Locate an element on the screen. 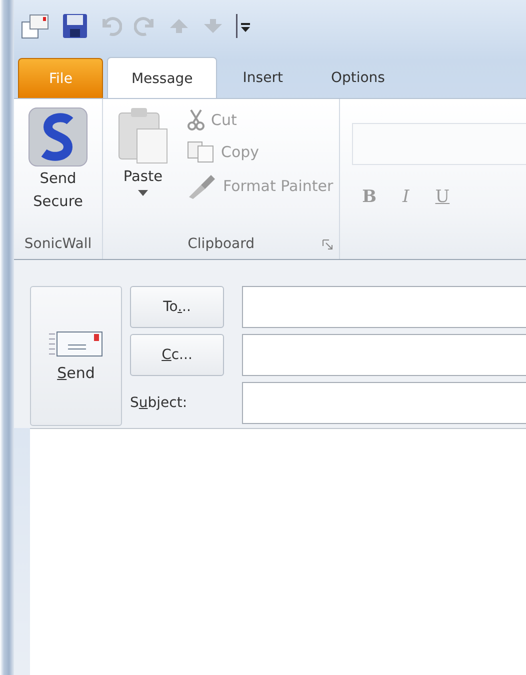  message-icon is located at coordinates (35, 26).